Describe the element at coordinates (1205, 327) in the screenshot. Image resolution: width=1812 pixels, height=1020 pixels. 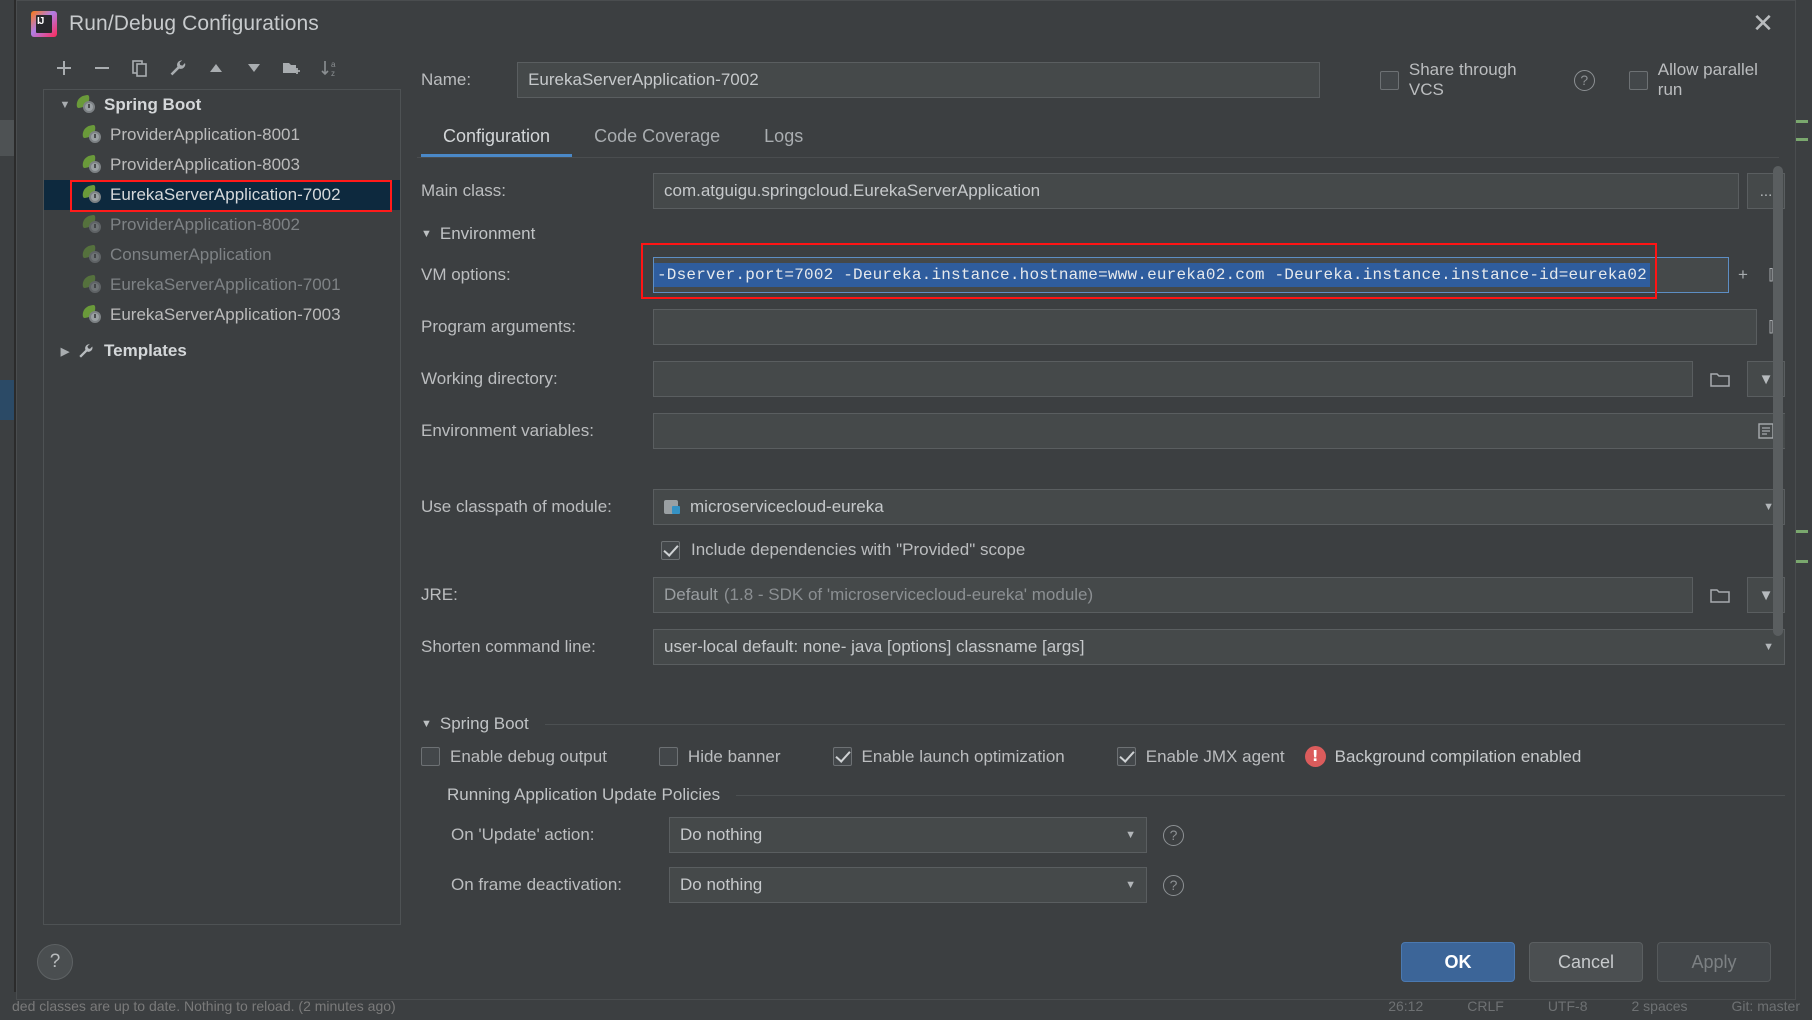
I see `program-arguments-input` at that location.